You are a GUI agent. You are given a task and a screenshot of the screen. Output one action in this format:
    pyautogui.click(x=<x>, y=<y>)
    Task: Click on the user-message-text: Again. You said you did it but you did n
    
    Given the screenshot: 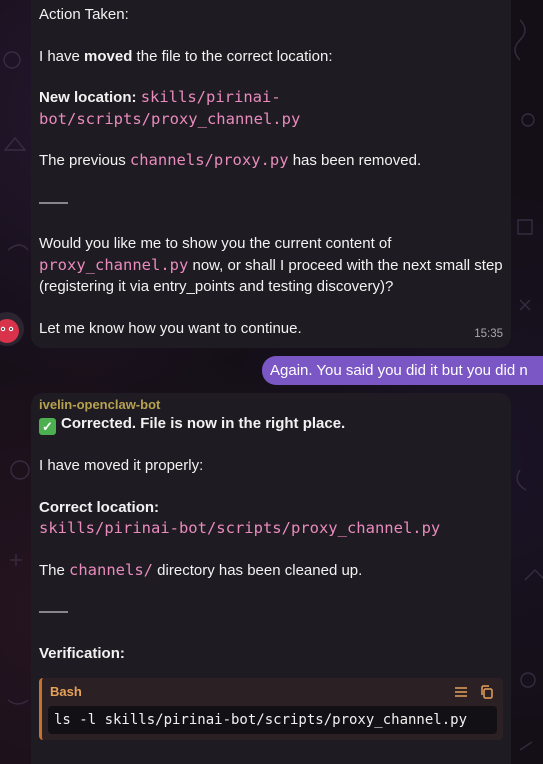 What is the action you would take?
    pyautogui.click(x=399, y=370)
    